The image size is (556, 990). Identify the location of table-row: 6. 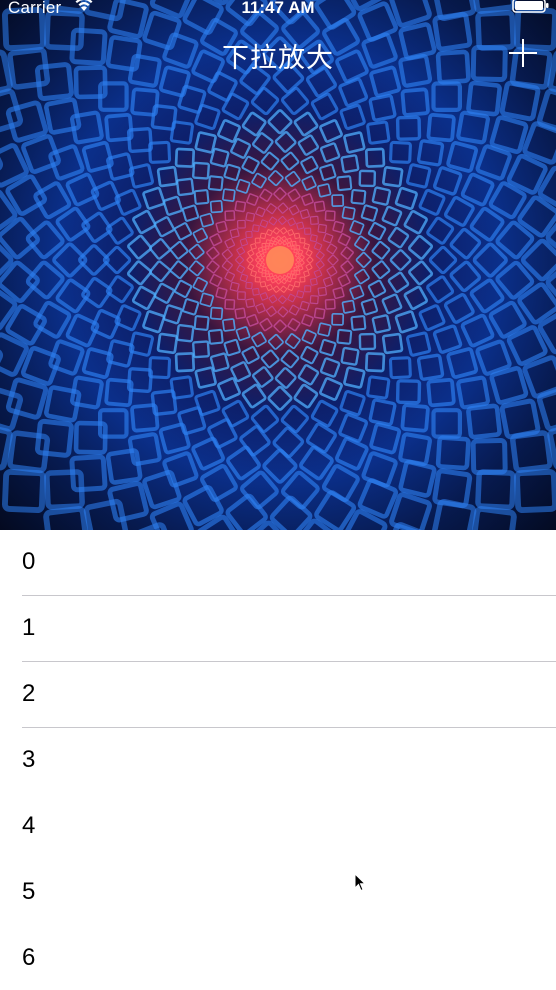
(278, 958).